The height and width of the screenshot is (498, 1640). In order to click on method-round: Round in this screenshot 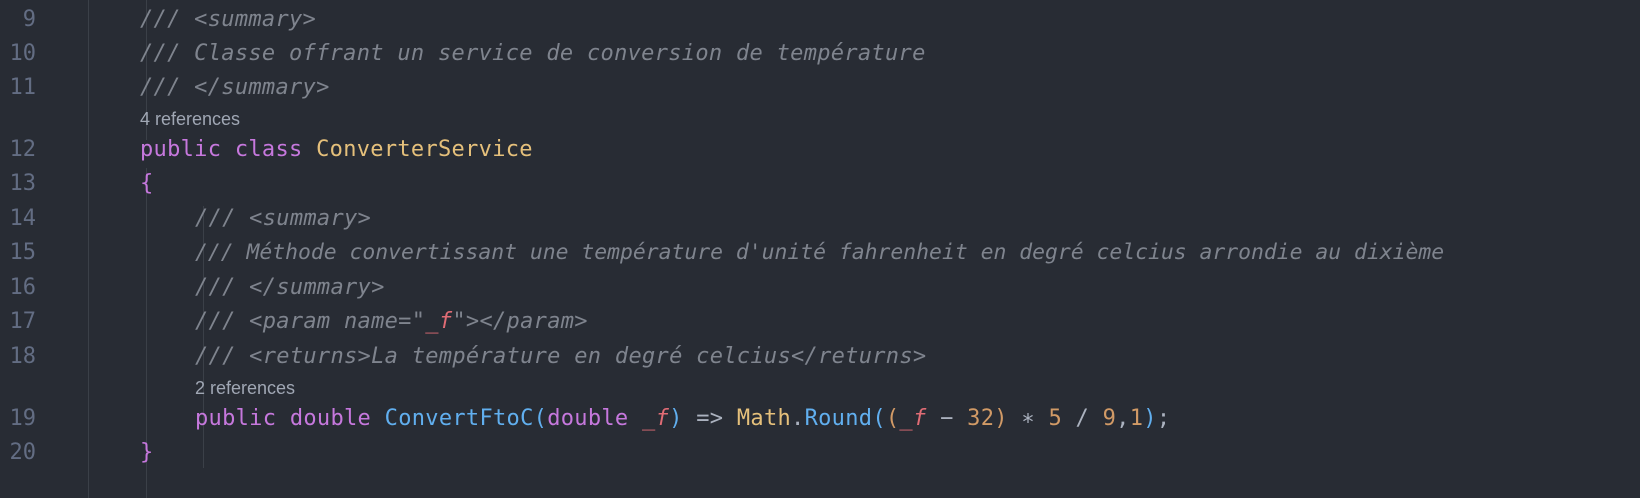, I will do `click(838, 418)`.